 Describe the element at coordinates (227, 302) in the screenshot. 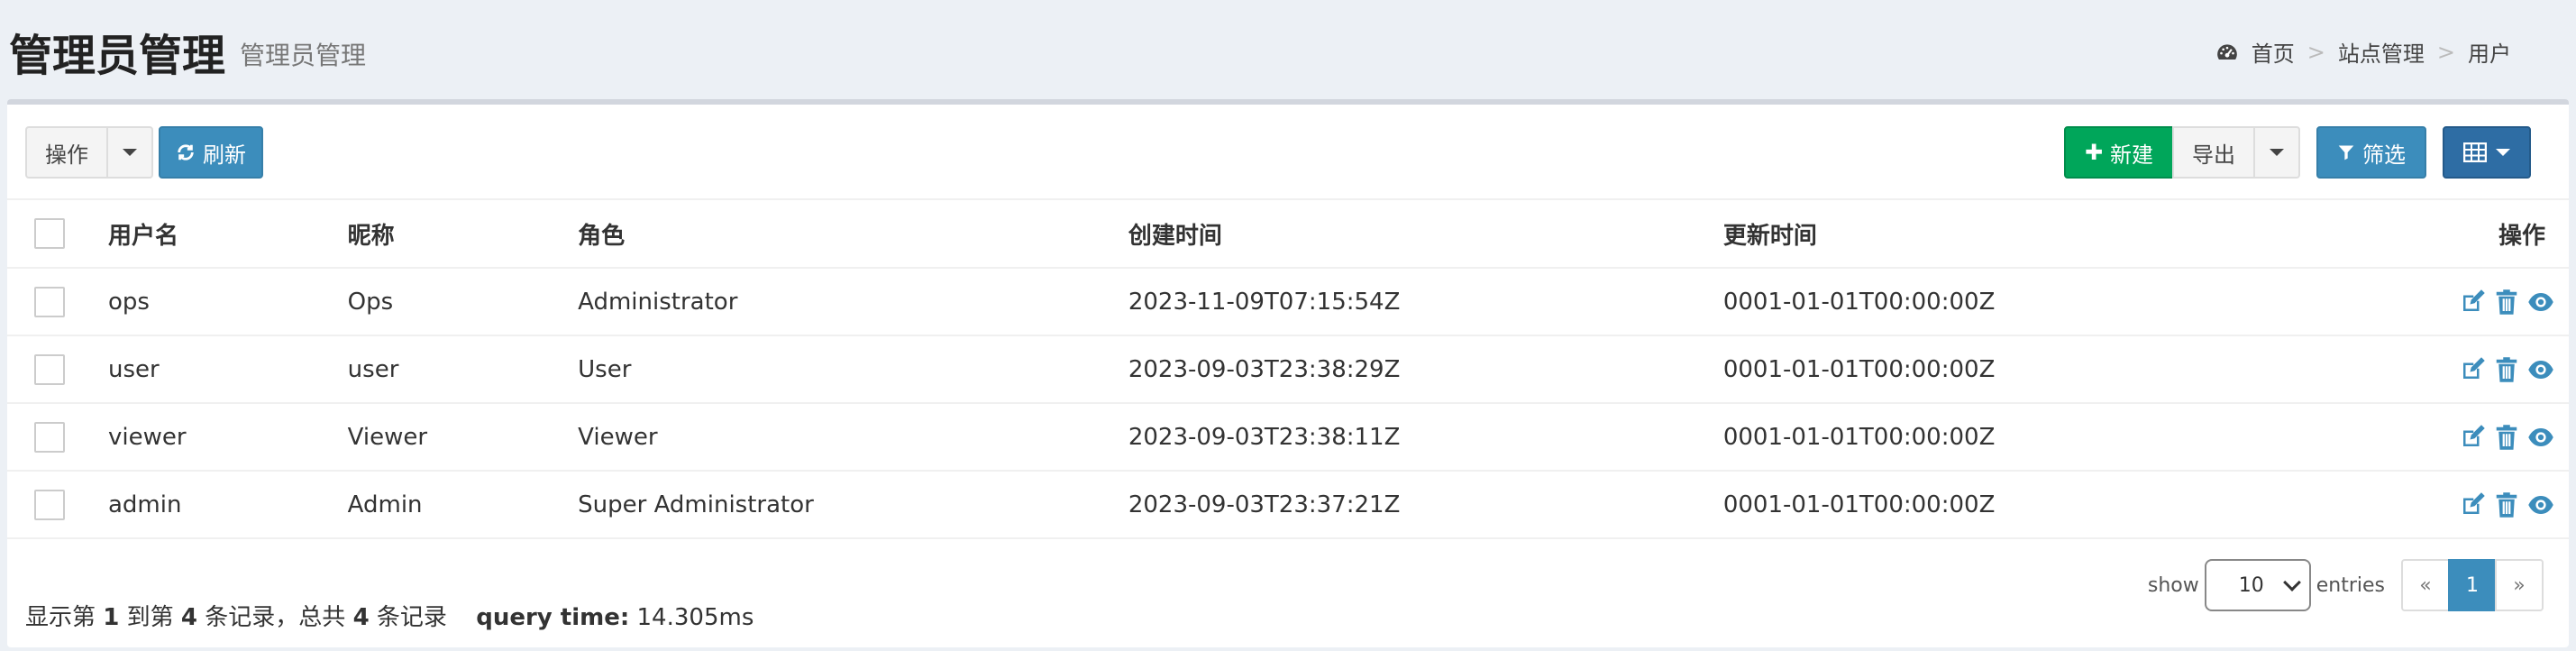

I see `cell-username: ops` at that location.